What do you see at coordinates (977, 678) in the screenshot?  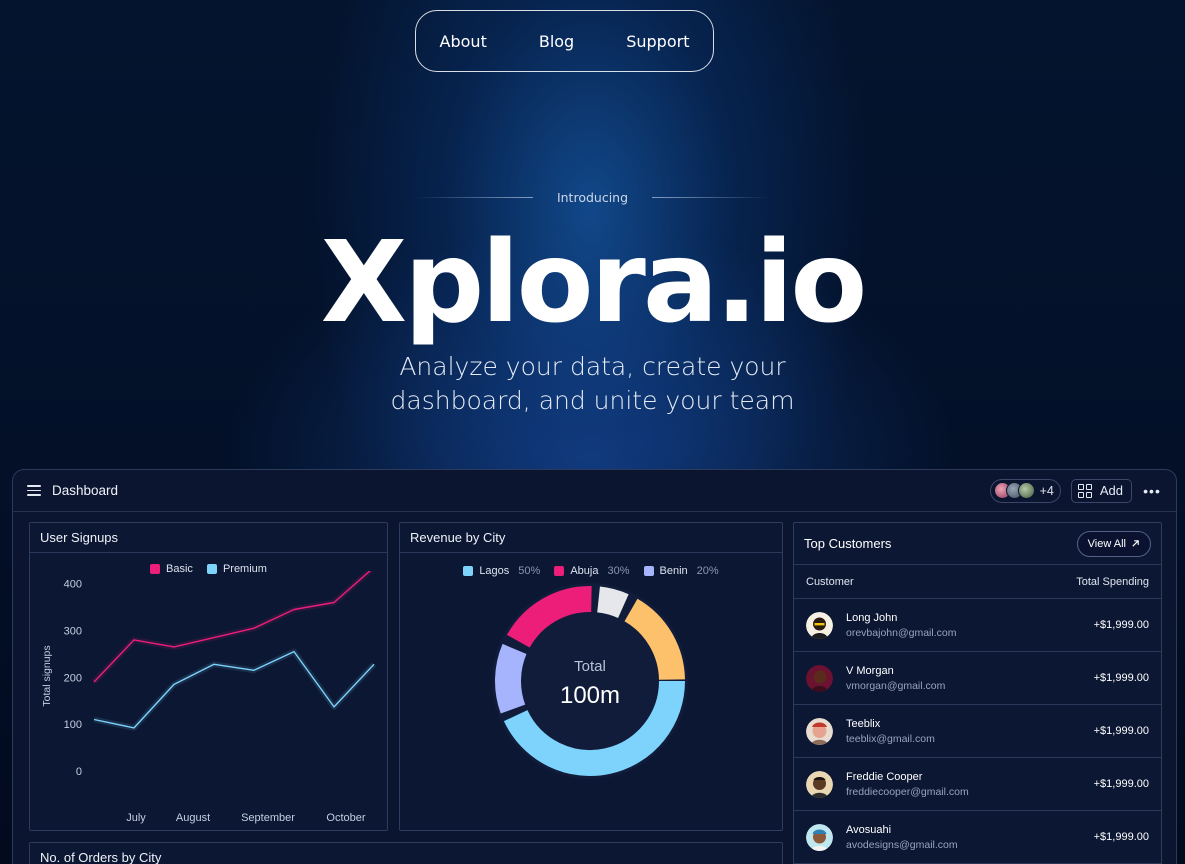 I see `table-row: V Morgan vmorgan@gmail.com +$1,999.00` at bounding box center [977, 678].